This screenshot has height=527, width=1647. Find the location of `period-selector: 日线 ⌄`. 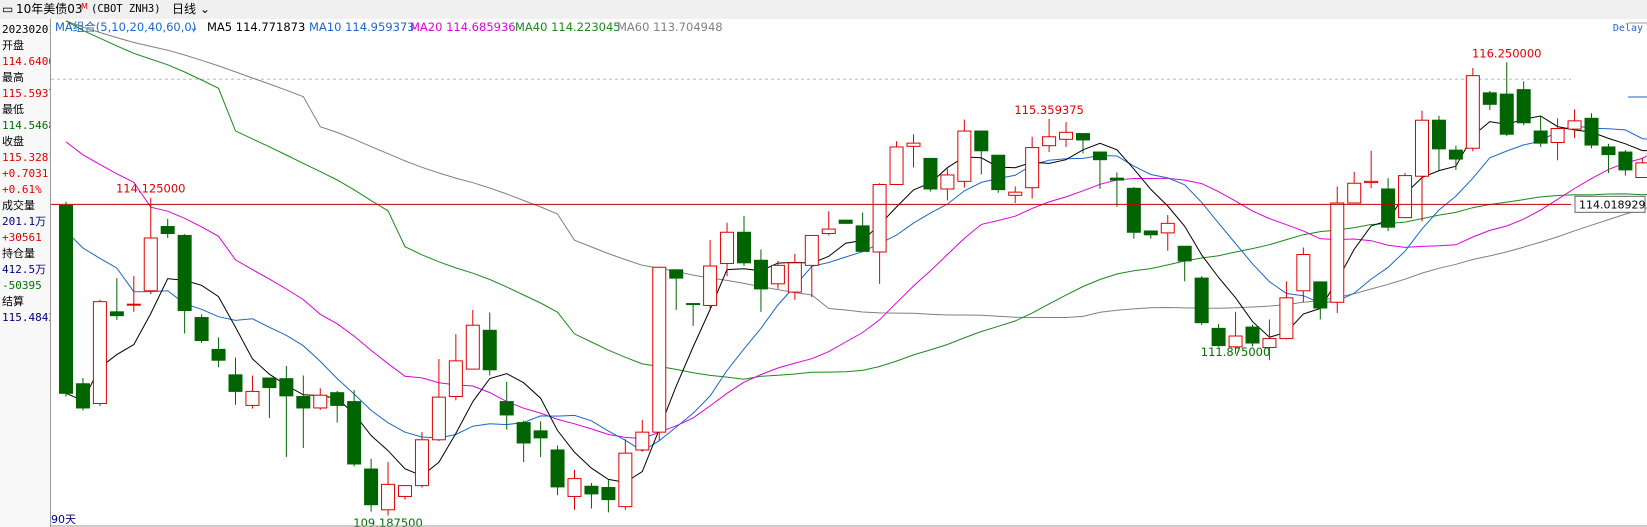

period-selector: 日线 ⌄ is located at coordinates (191, 9).